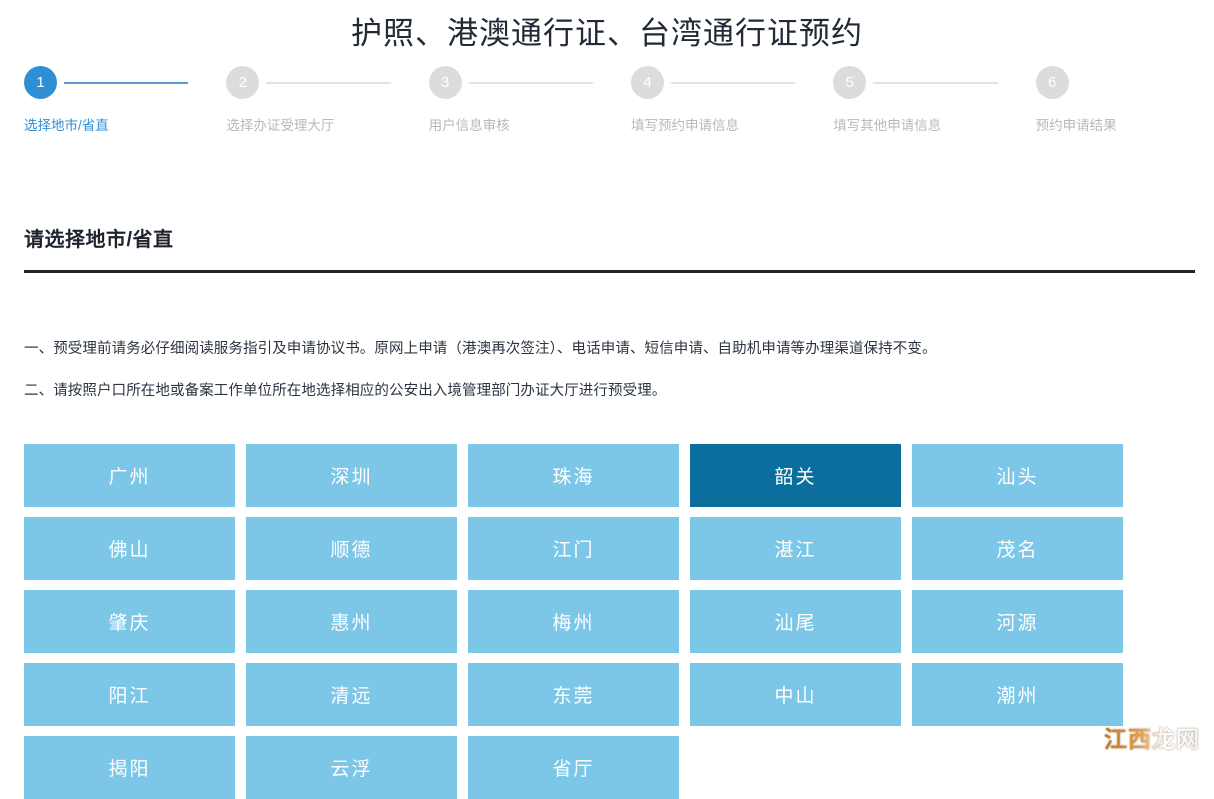 Image resolution: width=1214 pixels, height=799 pixels. What do you see at coordinates (469, 125) in the screenshot?
I see `step-label: 用户信息审核` at bounding box center [469, 125].